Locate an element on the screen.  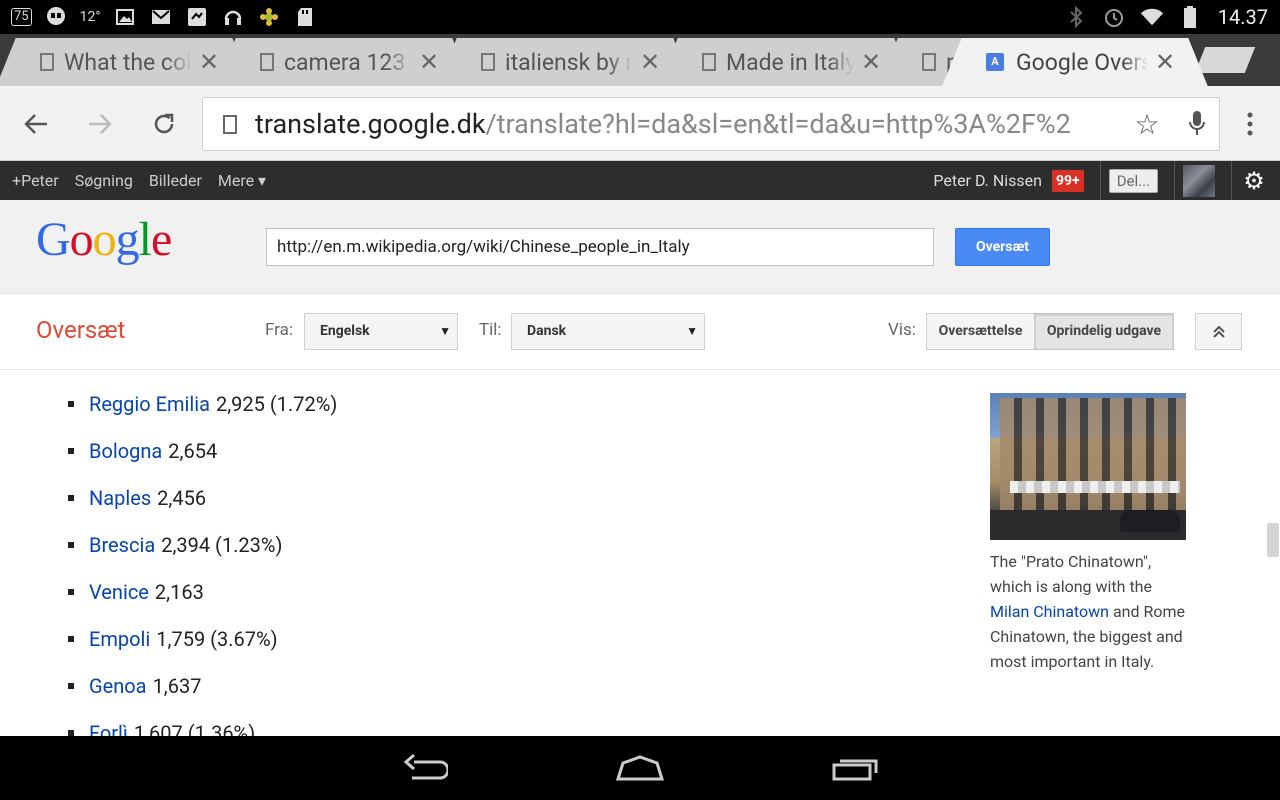
nav-back-button is located at coordinates (424, 768).